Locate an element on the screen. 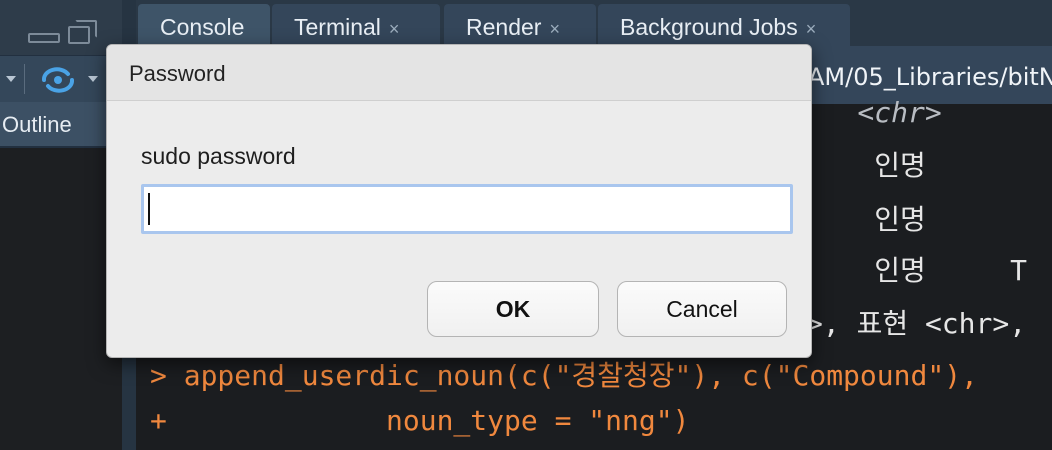 The width and height of the screenshot is (1052, 450). tab-console: Console is located at coordinates (204, 25).